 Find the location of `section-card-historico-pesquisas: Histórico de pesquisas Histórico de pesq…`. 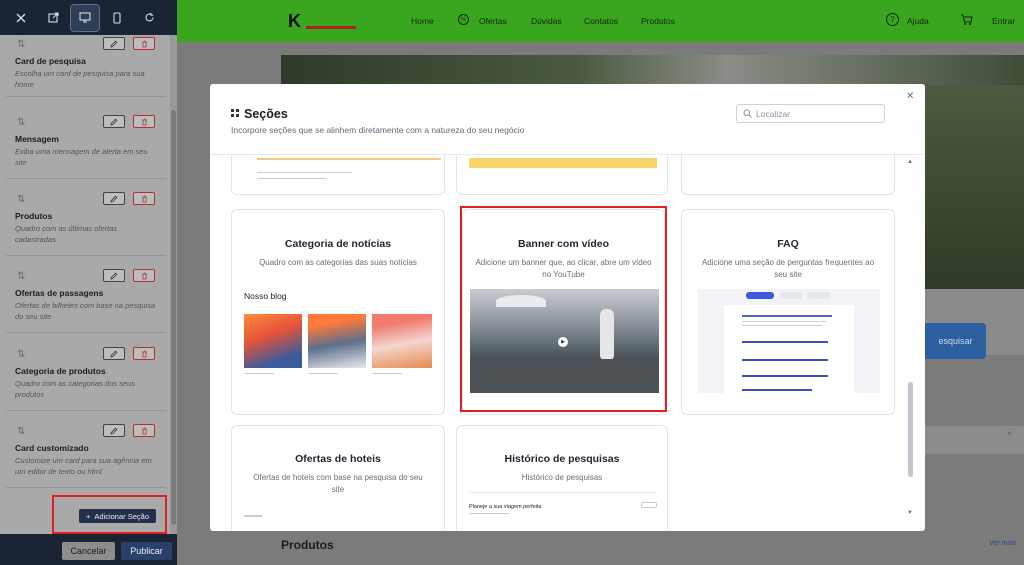

section-card-historico-pesquisas: Histórico de pesquisas Histórico de pesq… is located at coordinates (562, 478).